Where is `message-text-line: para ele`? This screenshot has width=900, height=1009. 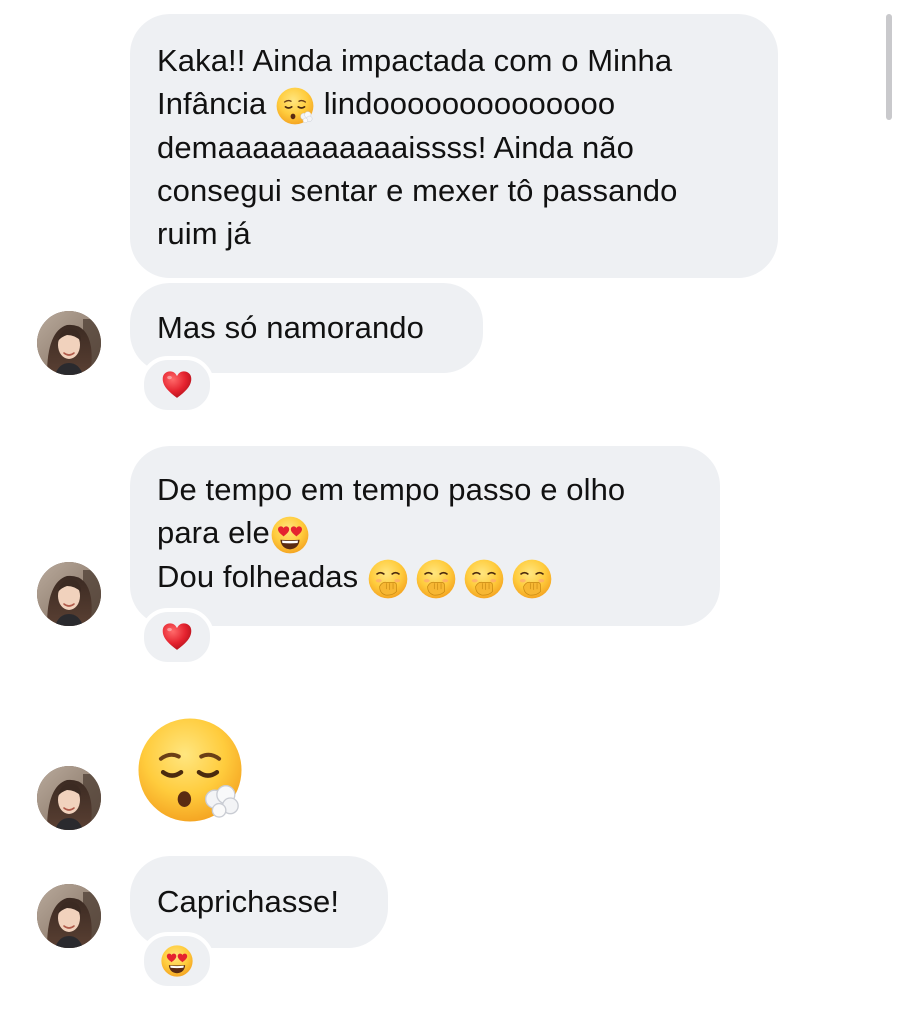
message-text-line: para ele is located at coordinates (438, 533).